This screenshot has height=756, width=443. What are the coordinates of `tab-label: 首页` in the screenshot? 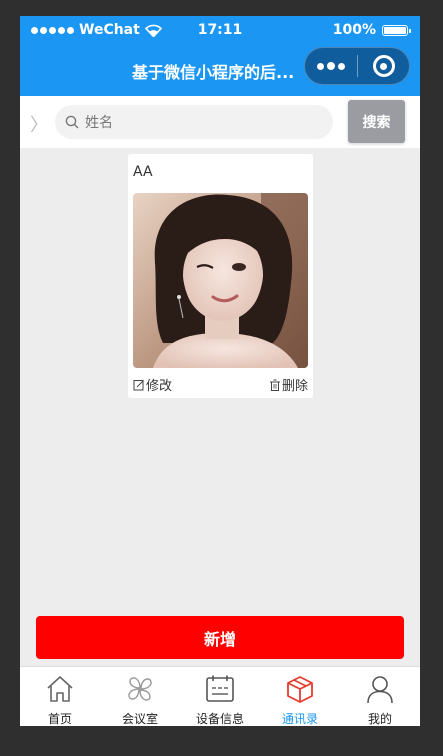 It's located at (59, 719).